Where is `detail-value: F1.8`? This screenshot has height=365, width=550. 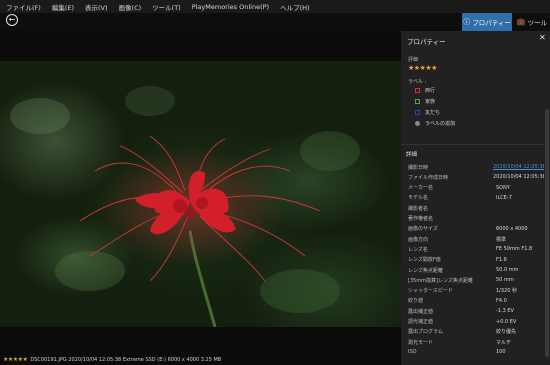
detail-value: F1.8 is located at coordinates (501, 259).